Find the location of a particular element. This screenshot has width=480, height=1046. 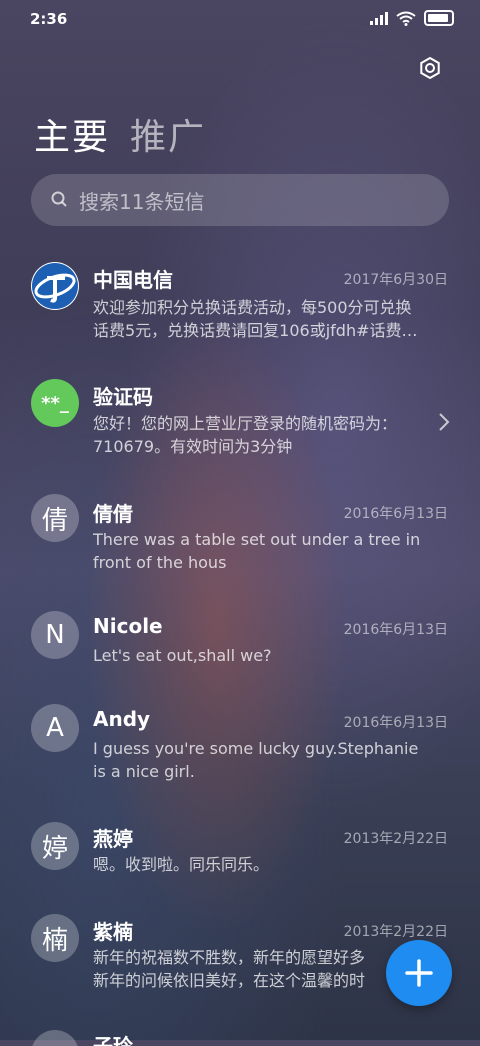

settings-button is located at coordinates (430, 68).